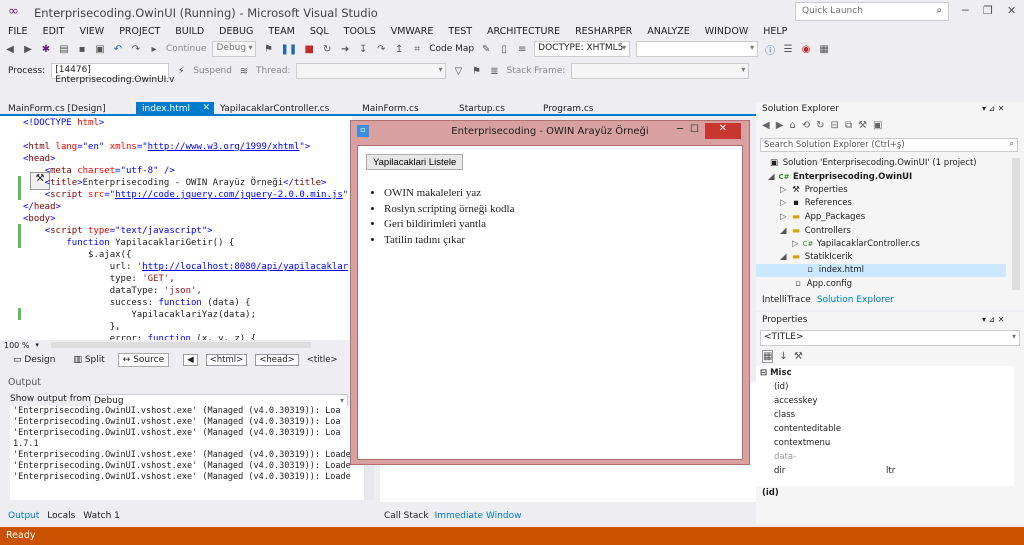 The image size is (1024, 545). What do you see at coordinates (234, 49) in the screenshot?
I see `config-select: Debug ▾` at bounding box center [234, 49].